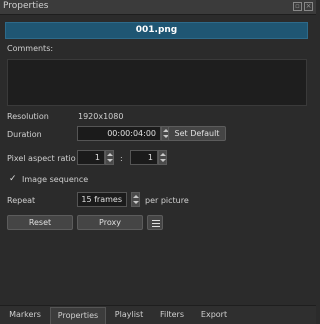  I want to click on tab-filters: Filters, so click(172, 315).